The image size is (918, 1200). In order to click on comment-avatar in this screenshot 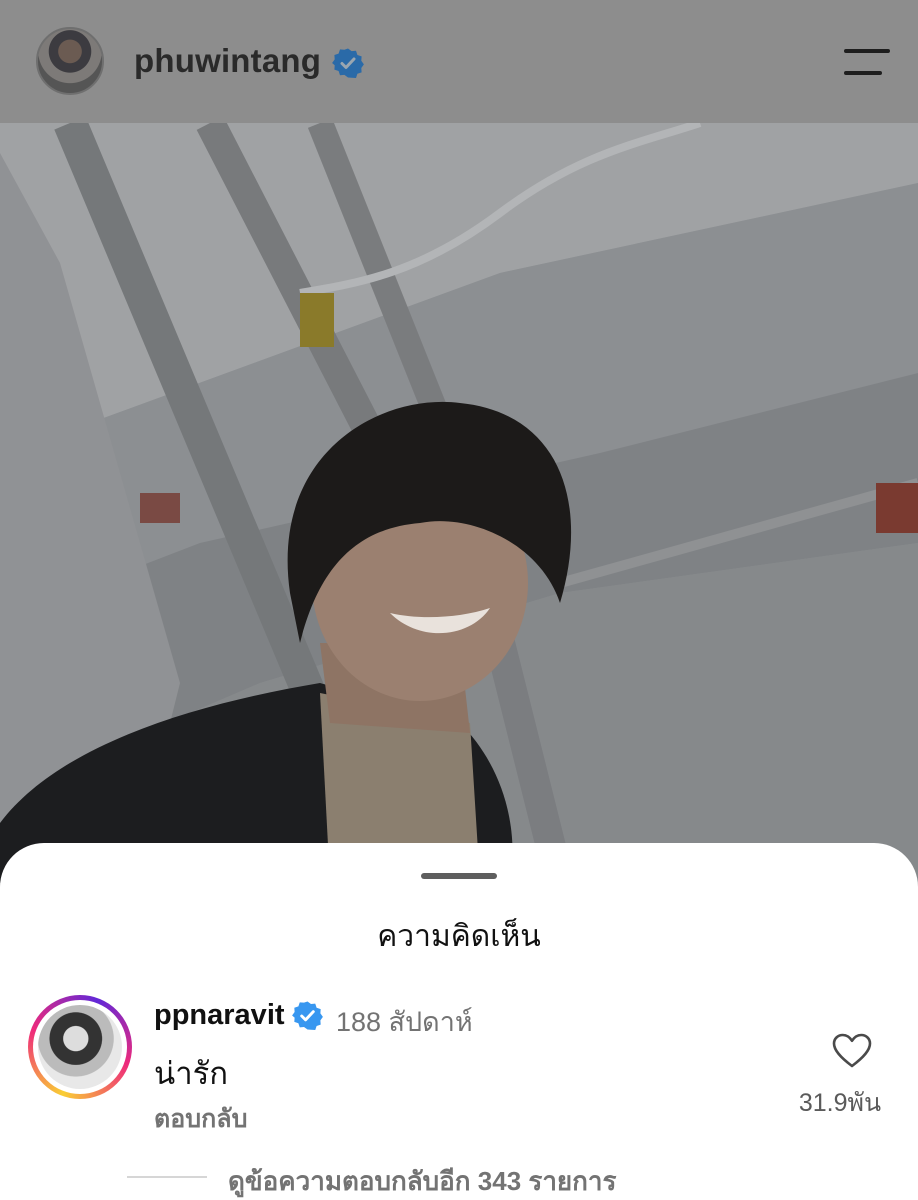, I will do `click(80, 1047)`.